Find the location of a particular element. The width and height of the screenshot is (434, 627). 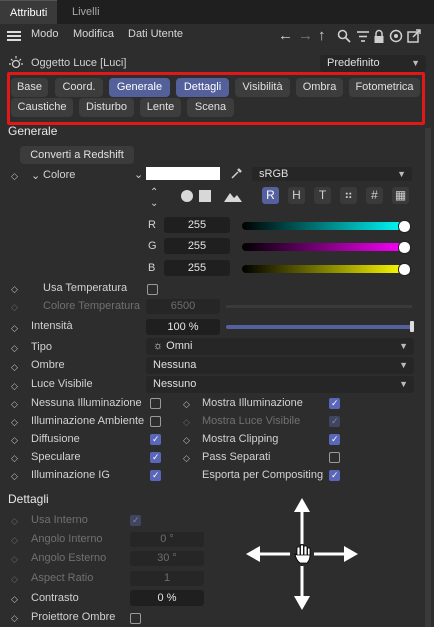

channel-g-slider-knob is located at coordinates (404, 247).